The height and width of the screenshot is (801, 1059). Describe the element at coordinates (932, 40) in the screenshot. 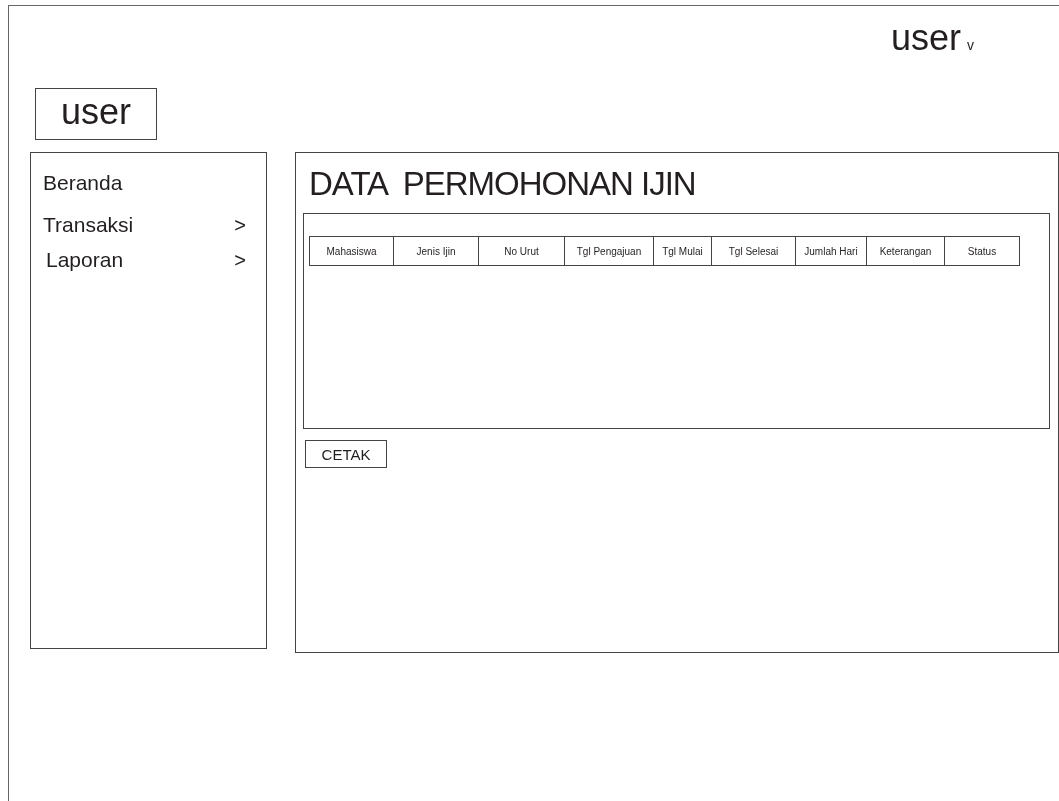

I see `user-menu: user v` at that location.